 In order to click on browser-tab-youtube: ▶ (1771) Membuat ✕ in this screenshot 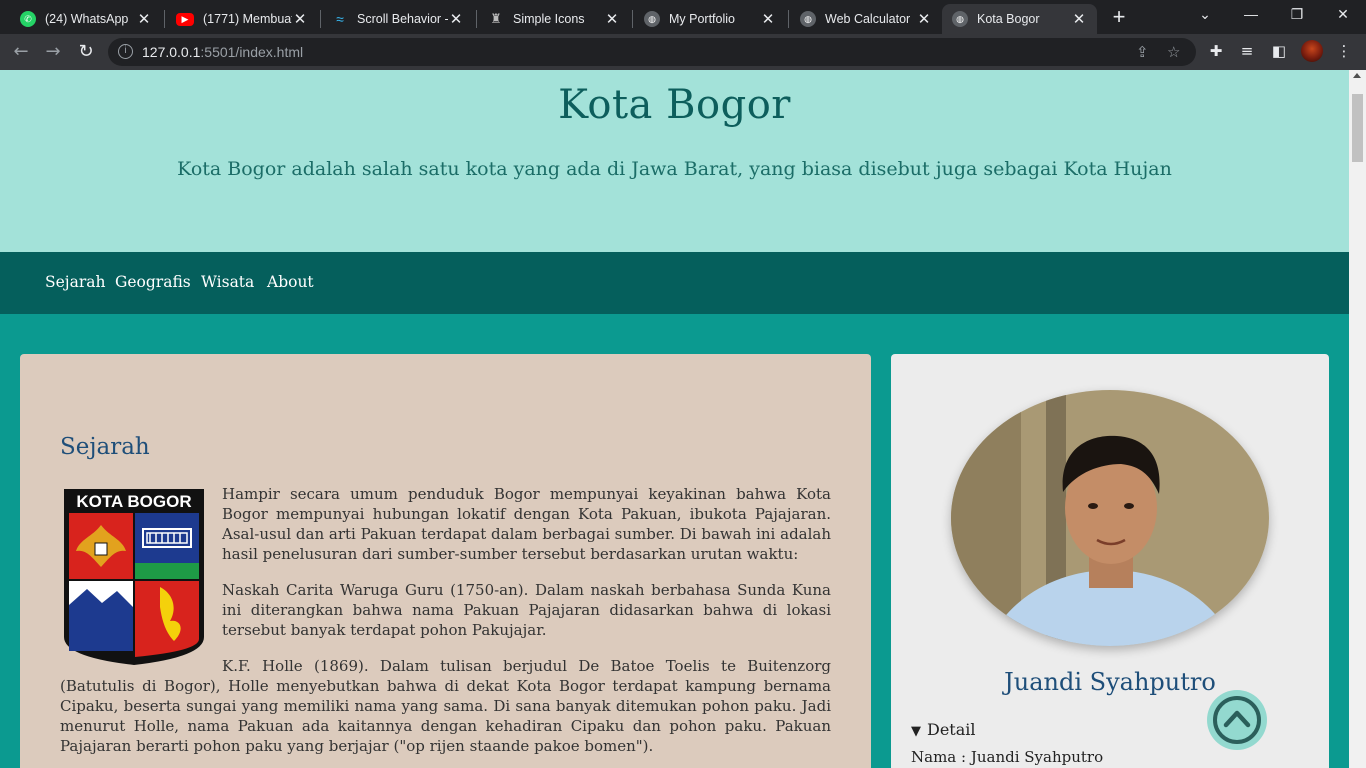, I will do `click(242, 19)`.